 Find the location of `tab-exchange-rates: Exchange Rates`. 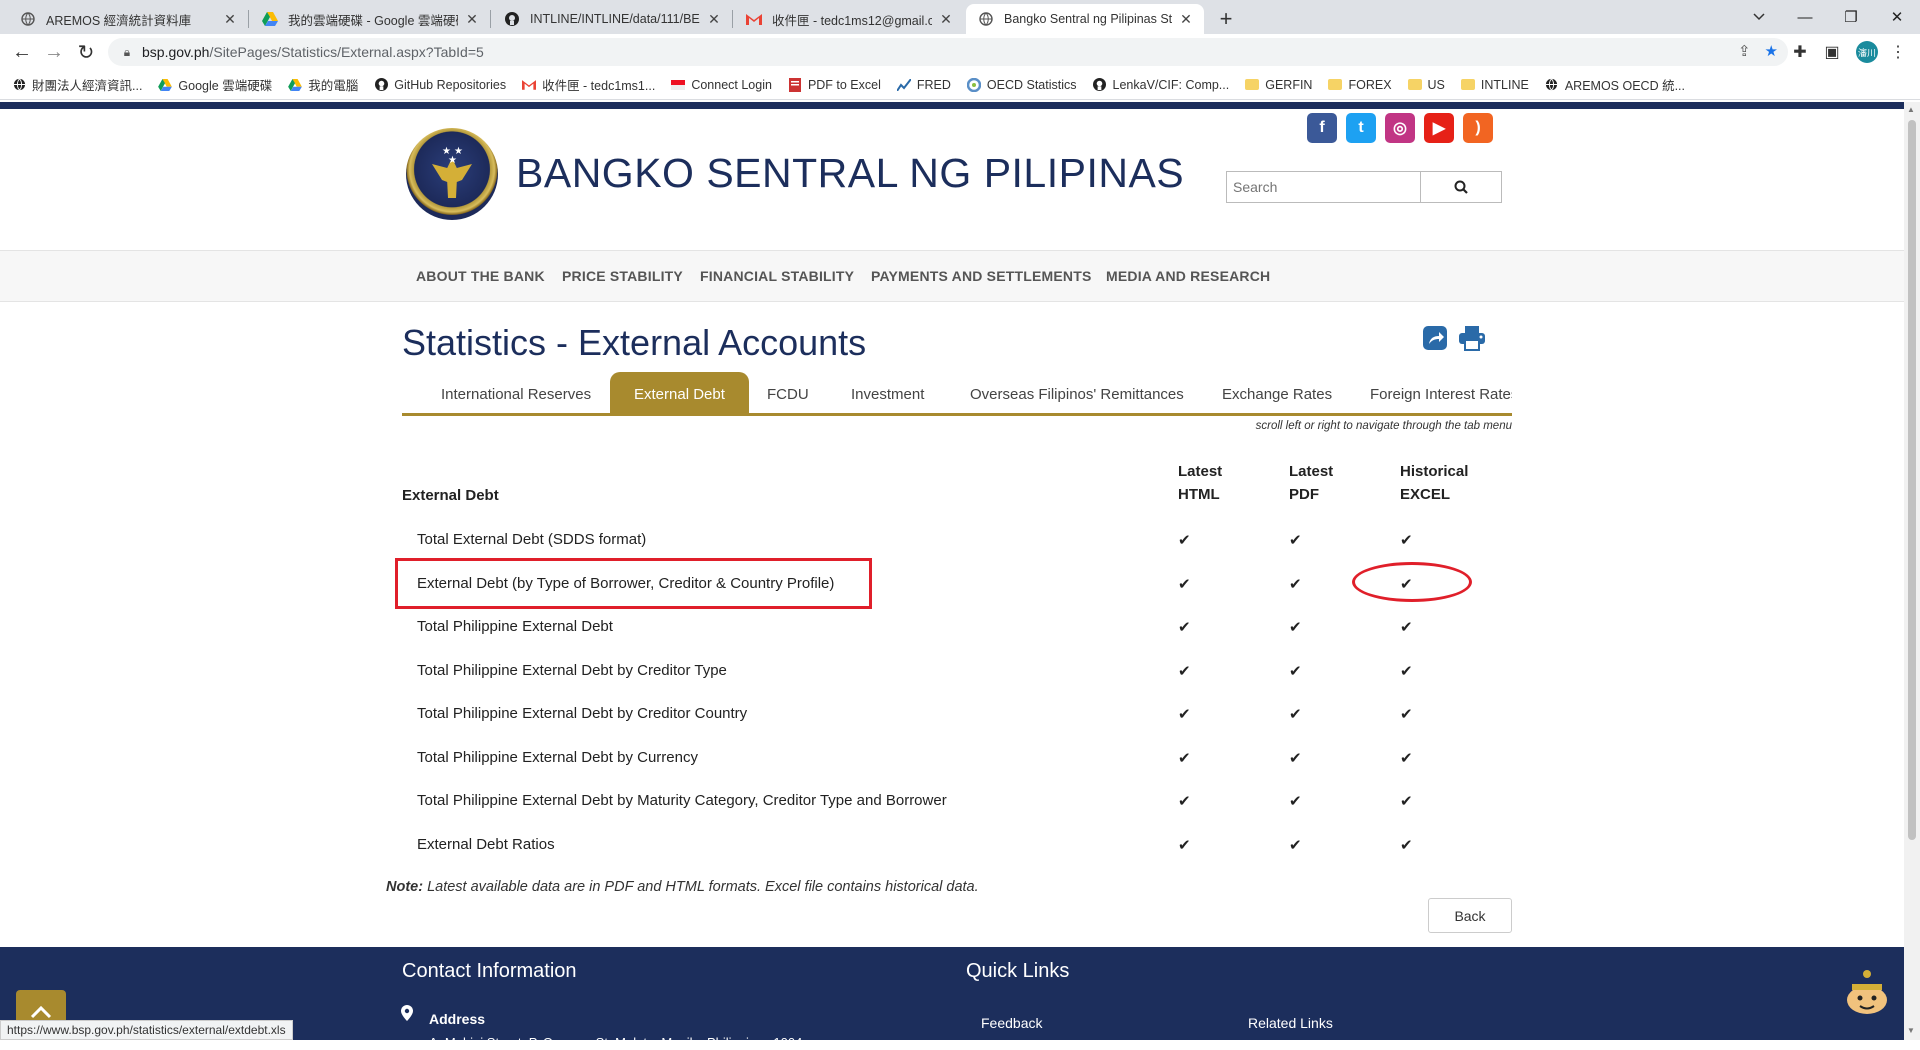

tab-exchange-rates: Exchange Rates is located at coordinates (1277, 394).